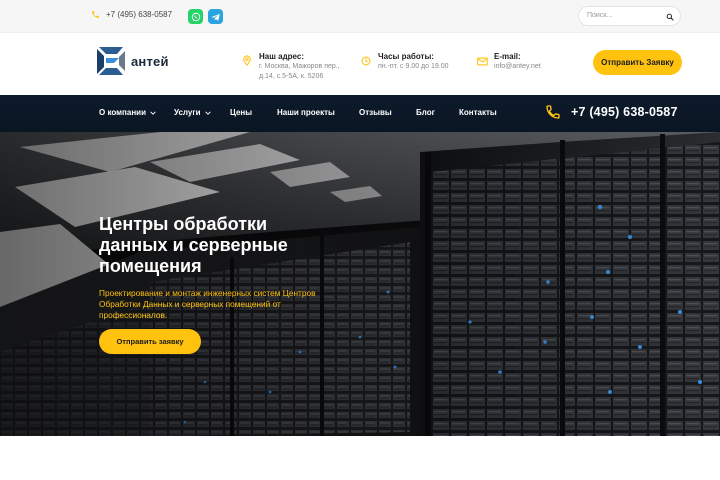  I want to click on nav-item-contacts: Контакты, so click(478, 112).